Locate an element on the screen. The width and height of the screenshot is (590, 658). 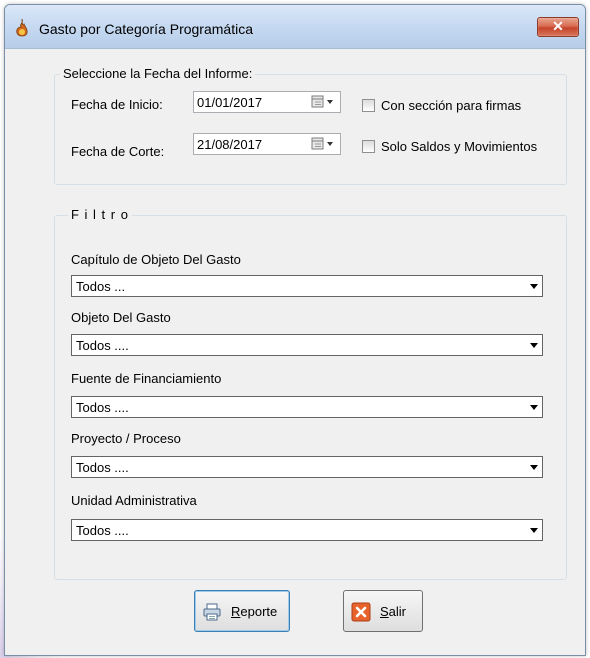
window-title: Gasto por Categoría Programática is located at coordinates (146, 29).